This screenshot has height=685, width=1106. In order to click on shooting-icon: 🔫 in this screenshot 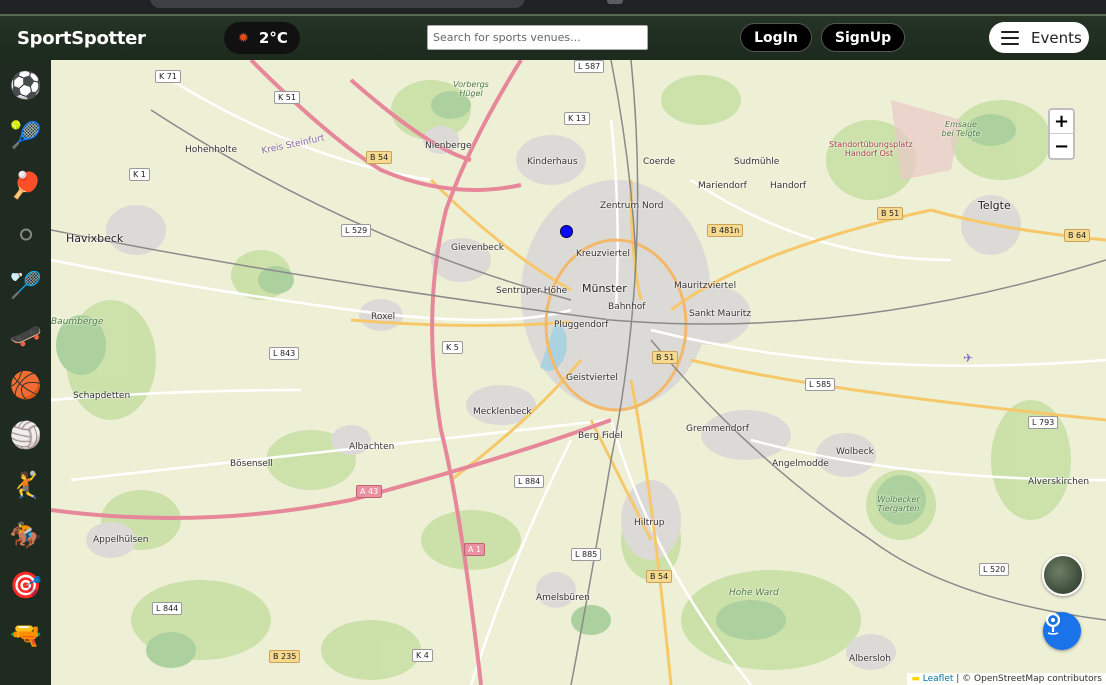, I will do `click(26, 636)`.